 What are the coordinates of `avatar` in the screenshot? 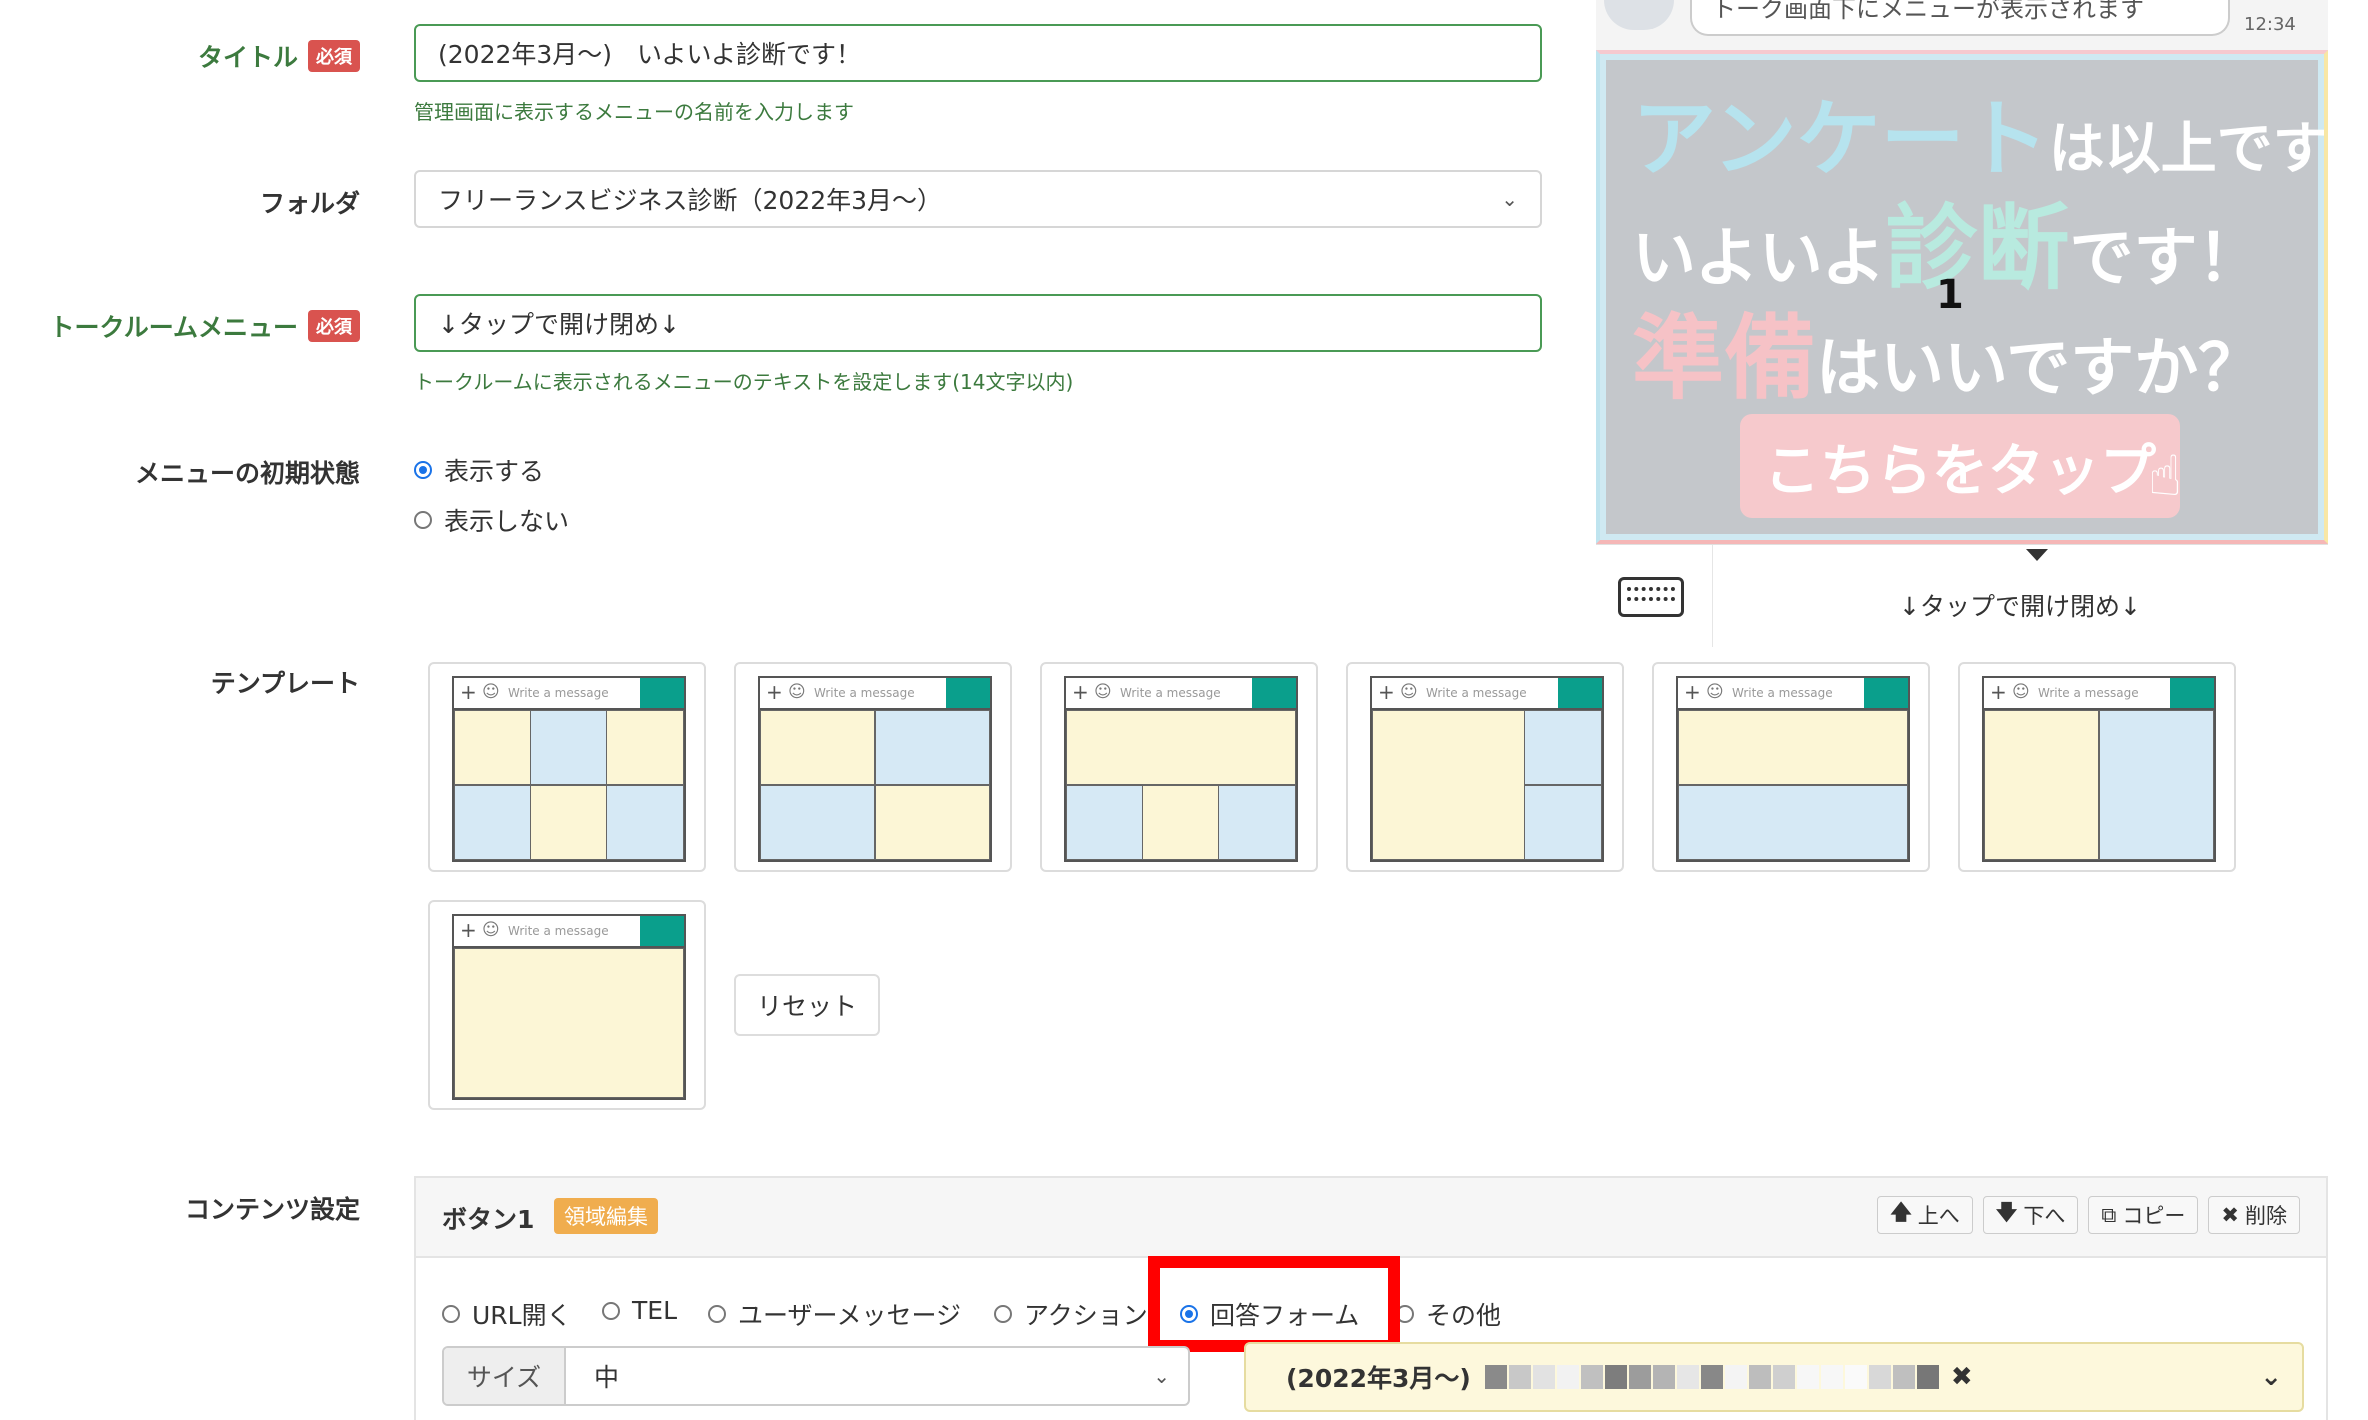 It's located at (1639, 15).